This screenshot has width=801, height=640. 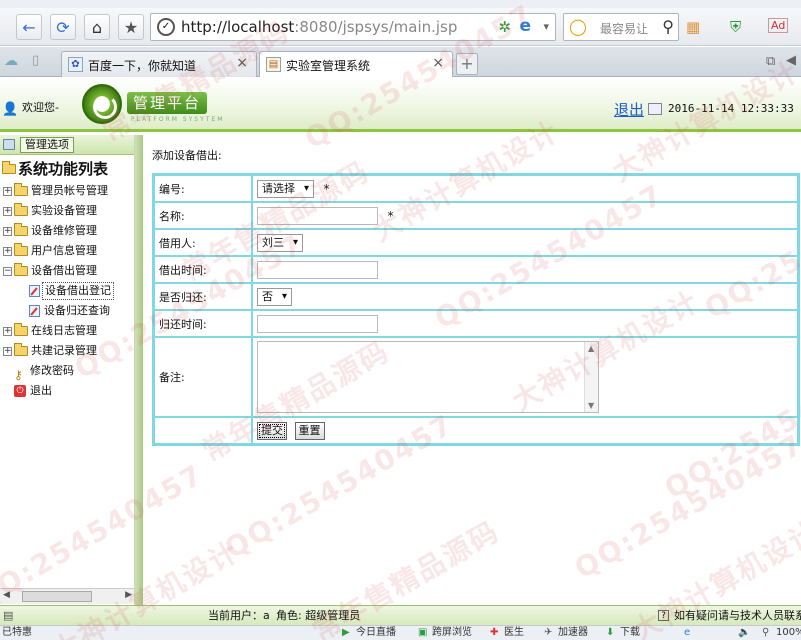 I want to click on sidebar-horizontal-scrollbar: ◀ ▶, so click(x=67, y=596).